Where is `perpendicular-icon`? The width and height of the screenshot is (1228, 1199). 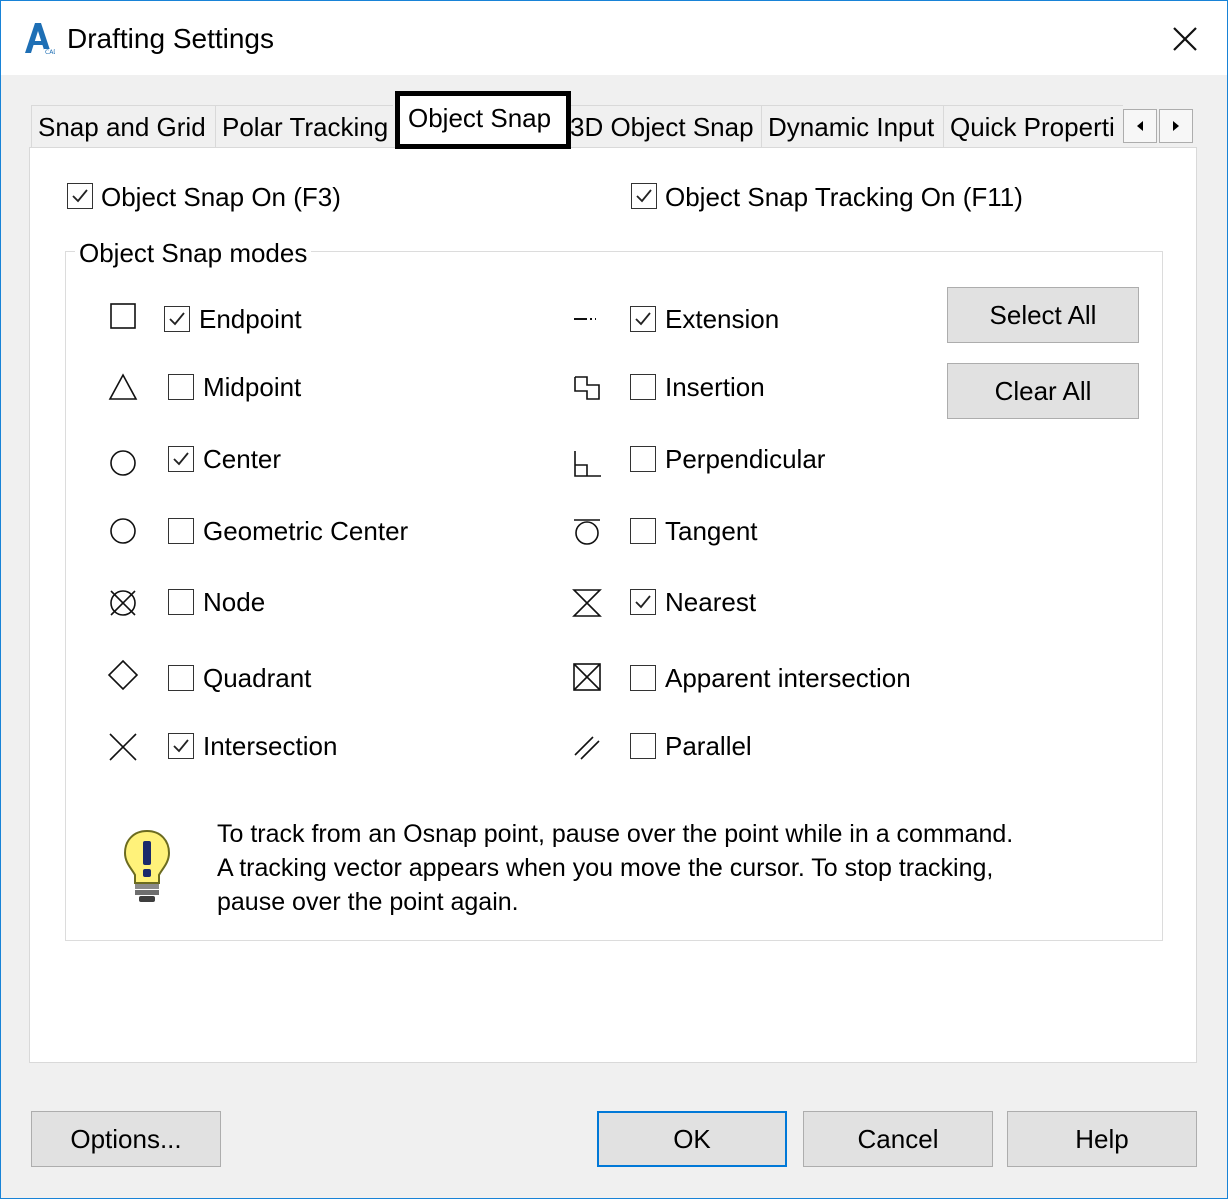 perpendicular-icon is located at coordinates (587, 464).